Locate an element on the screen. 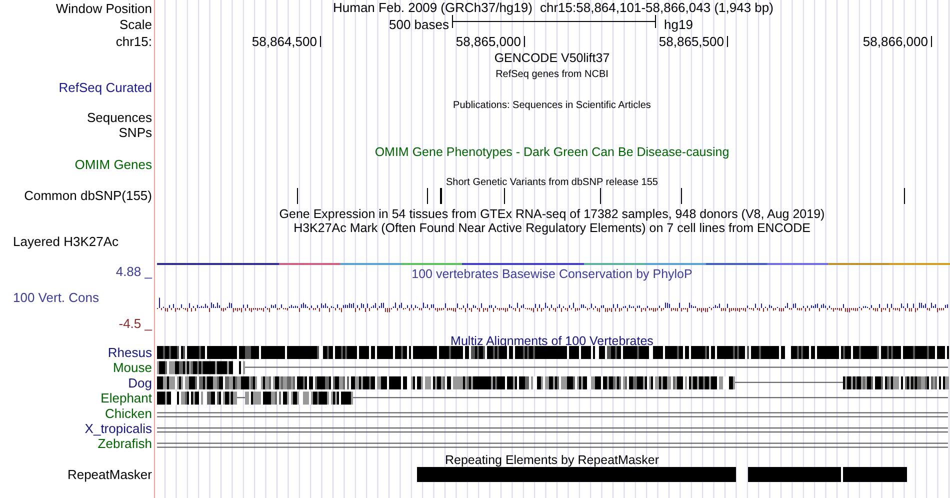 The height and width of the screenshot is (498, 950). axis-min-label: -4.5 _ is located at coordinates (135, 323).